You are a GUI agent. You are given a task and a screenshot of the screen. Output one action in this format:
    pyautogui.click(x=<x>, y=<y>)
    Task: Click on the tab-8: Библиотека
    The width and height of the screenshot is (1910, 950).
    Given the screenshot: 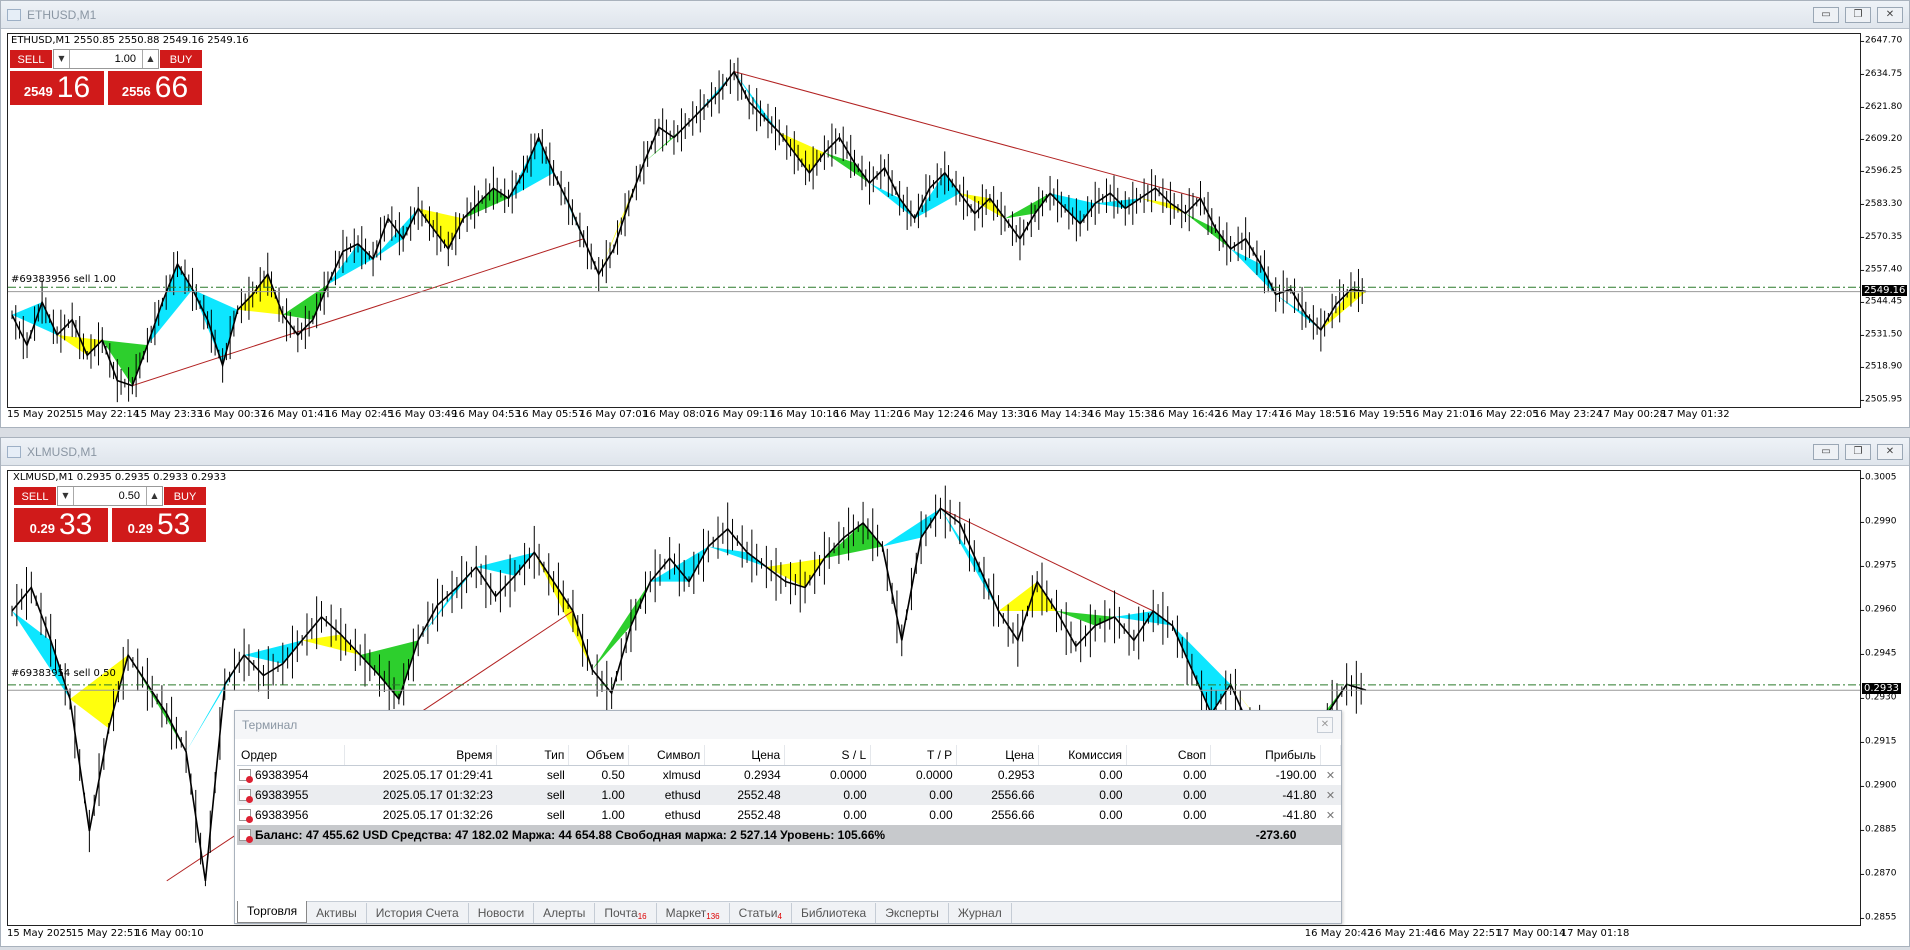 What is the action you would take?
    pyautogui.click(x=834, y=913)
    